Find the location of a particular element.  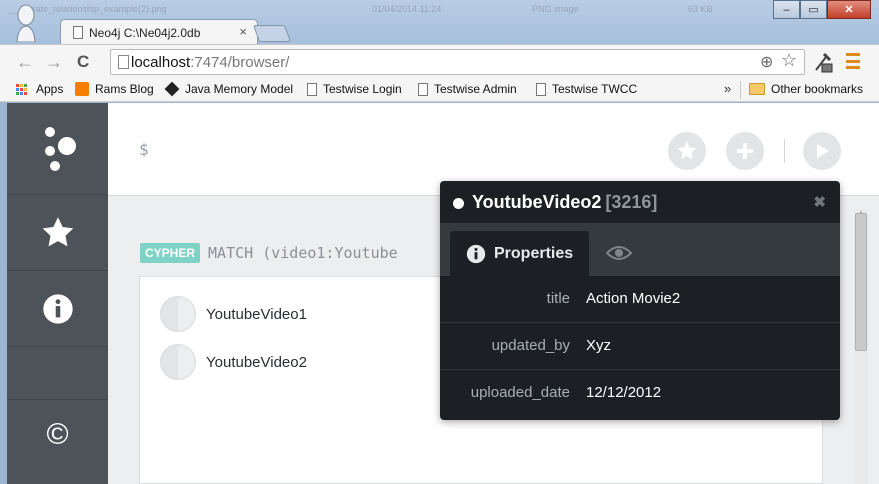

eye-icon is located at coordinates (619, 253).